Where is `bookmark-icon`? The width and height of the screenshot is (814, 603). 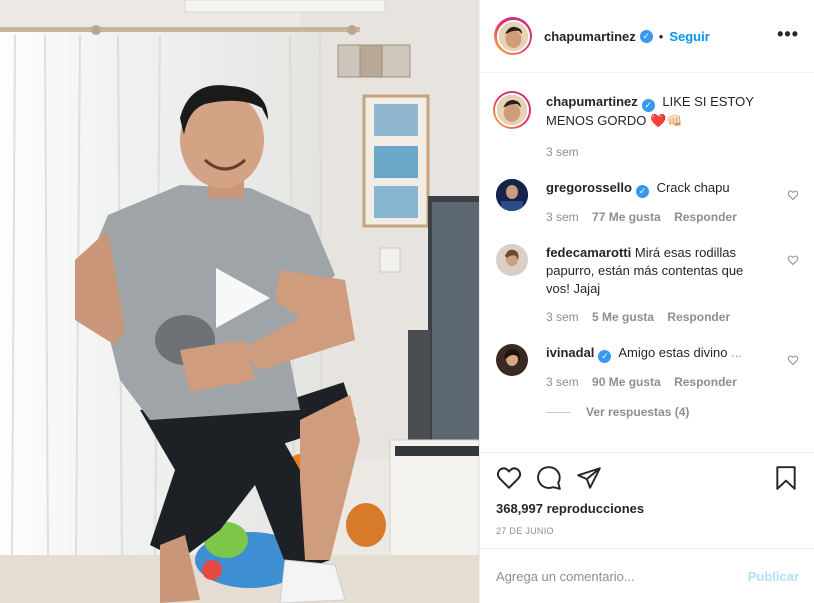 bookmark-icon is located at coordinates (786, 478).